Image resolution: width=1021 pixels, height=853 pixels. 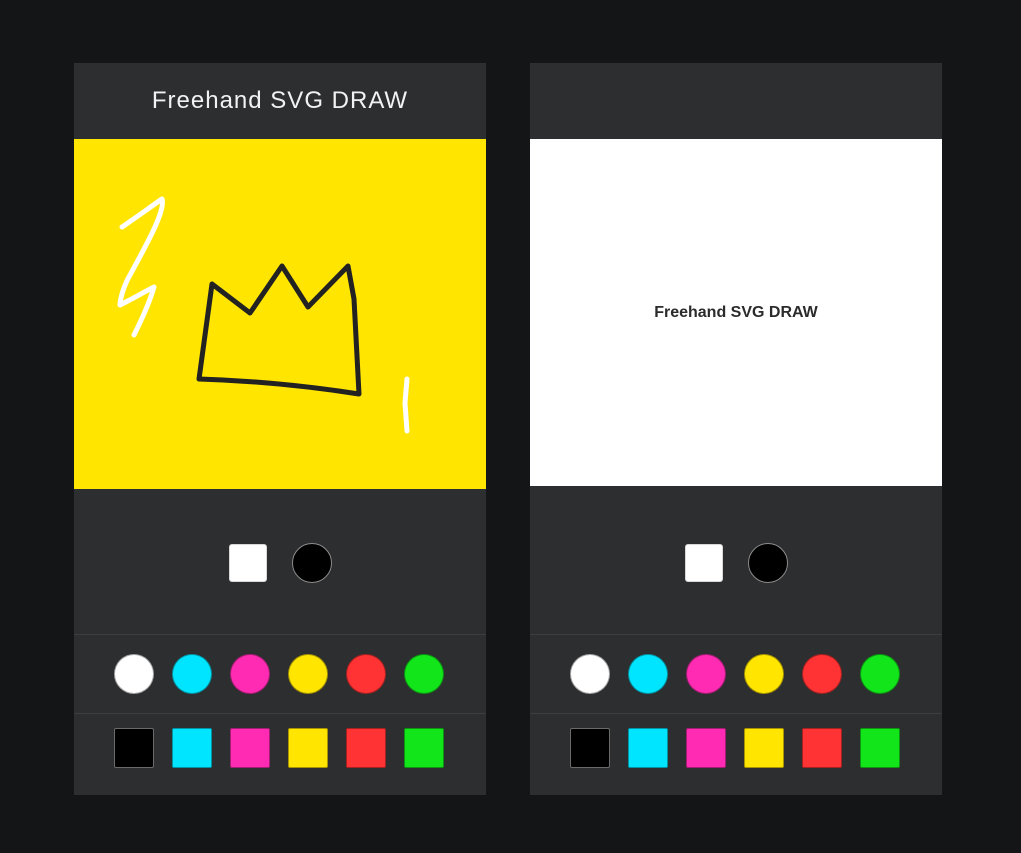 I want to click on app-title-header: Freehand SVG DRAW, so click(x=280, y=101).